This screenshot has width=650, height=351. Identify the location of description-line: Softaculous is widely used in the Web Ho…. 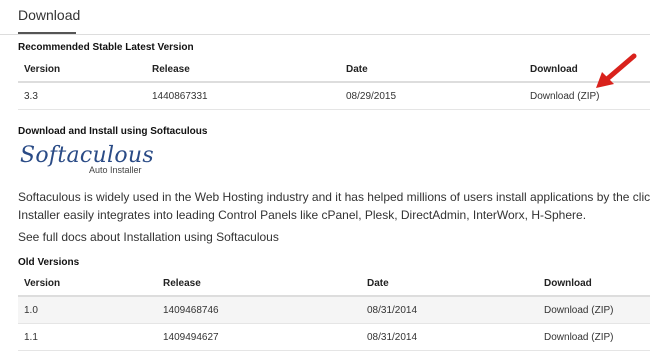
(334, 197).